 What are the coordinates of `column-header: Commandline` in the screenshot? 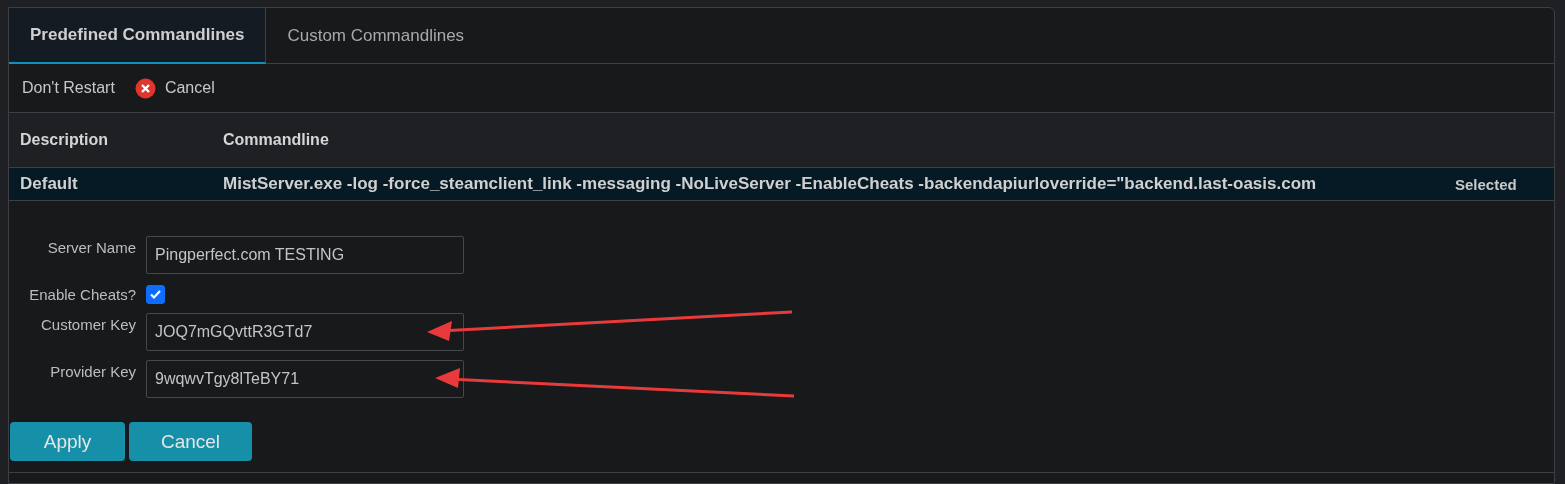 It's located at (276, 140).